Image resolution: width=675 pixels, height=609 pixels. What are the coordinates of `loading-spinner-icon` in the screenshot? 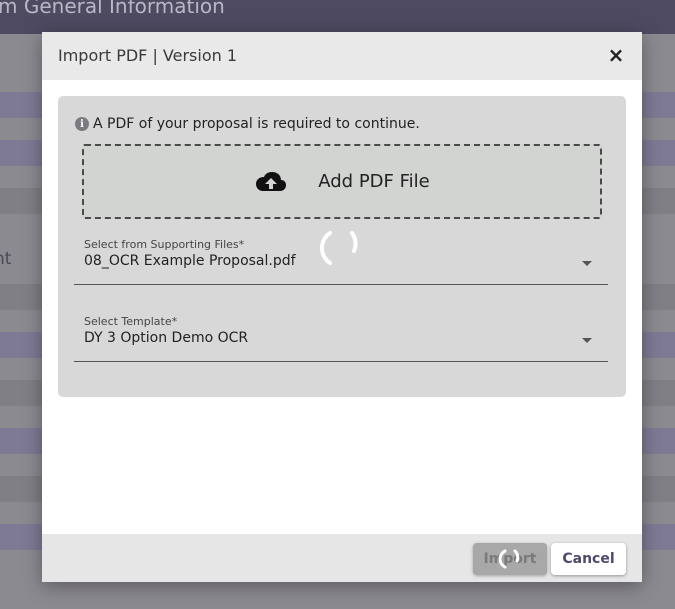 It's located at (509, 559).